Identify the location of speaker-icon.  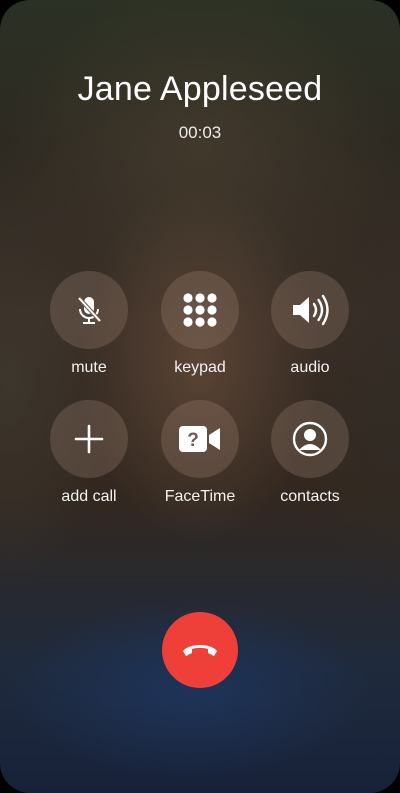
(311, 310).